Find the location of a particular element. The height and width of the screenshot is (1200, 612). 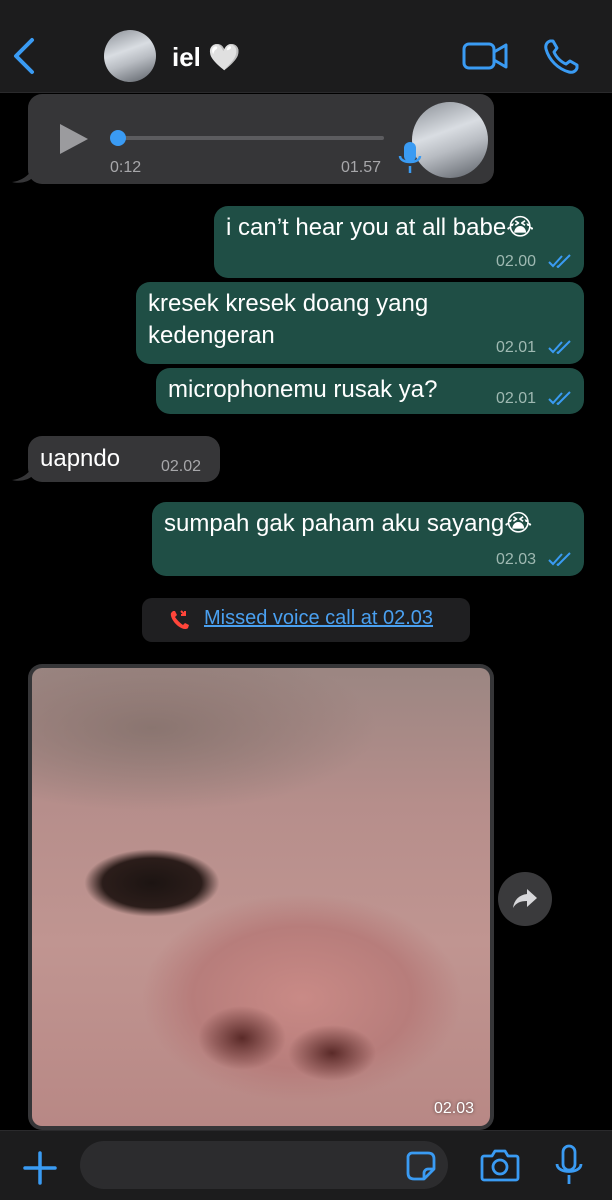

missed-call-icon is located at coordinates (179, 620).